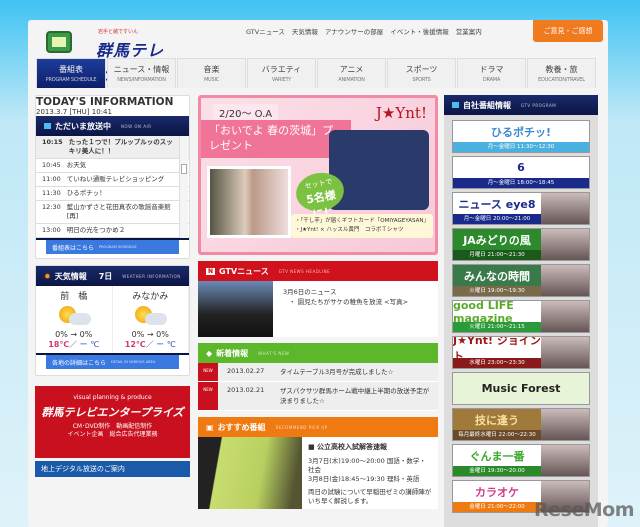 The image size is (640, 527). I want to click on tab-education: 教養・旅 EDUCATION/TRAVEL, so click(561, 73).